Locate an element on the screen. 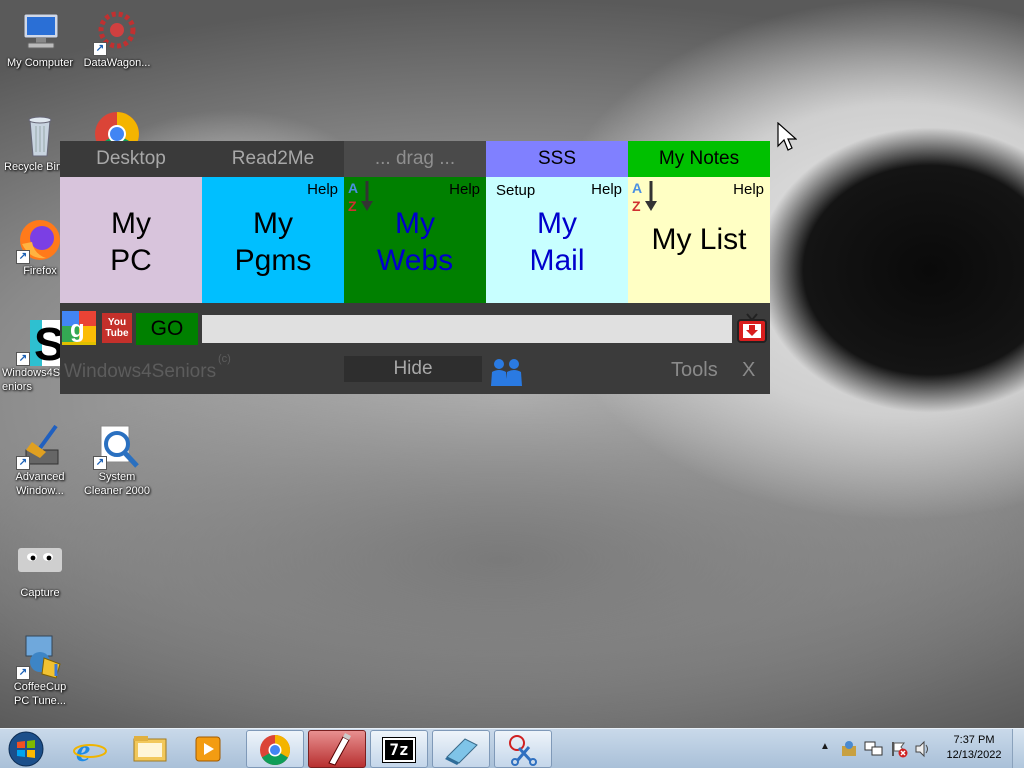 This screenshot has height=768, width=1024. panel-bottom-row: Windows4Seniors (c) Hide Tools X is located at coordinates (415, 370).